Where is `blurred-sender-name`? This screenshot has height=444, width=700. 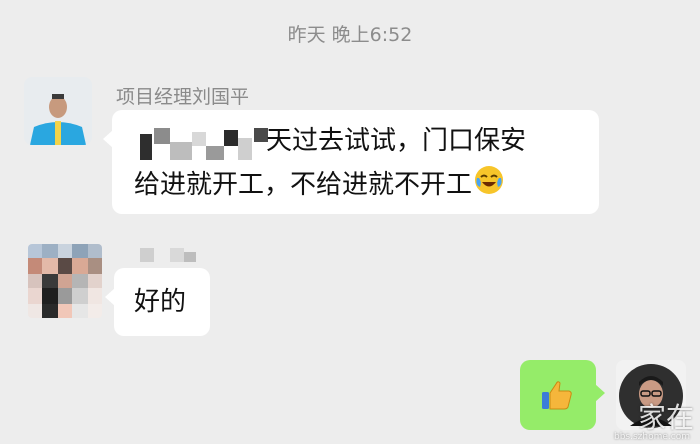 blurred-sender-name is located at coordinates (170, 256).